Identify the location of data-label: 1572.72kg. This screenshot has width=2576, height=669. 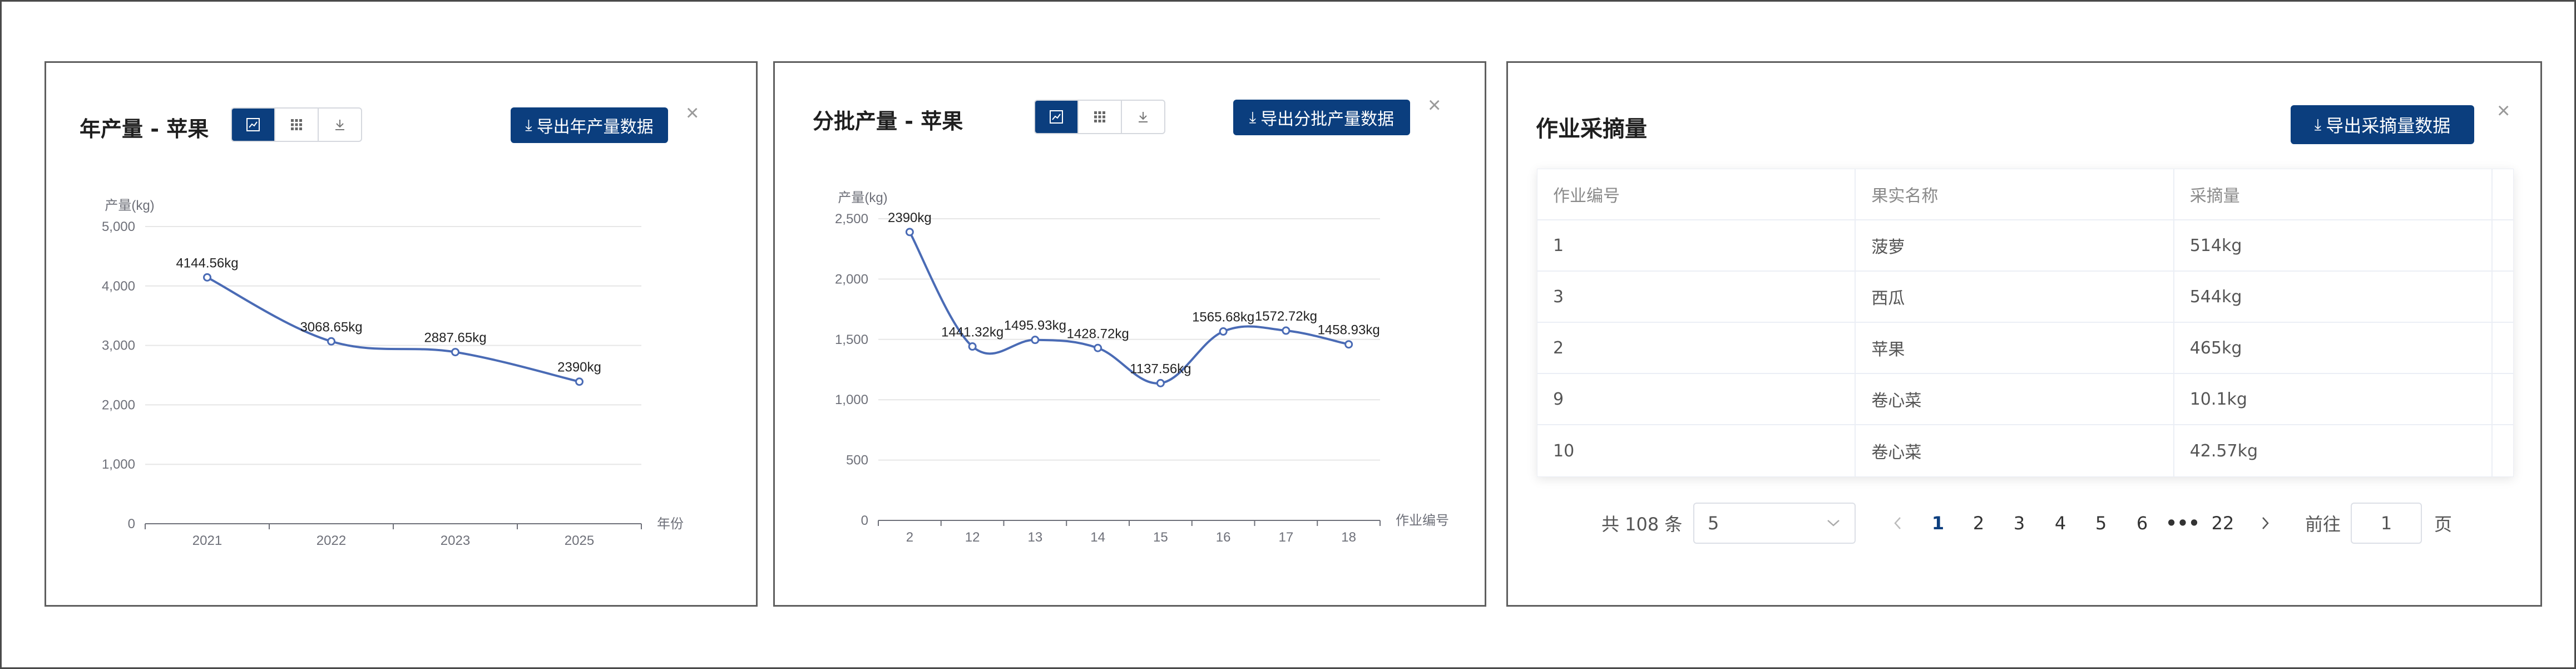
(1286, 316).